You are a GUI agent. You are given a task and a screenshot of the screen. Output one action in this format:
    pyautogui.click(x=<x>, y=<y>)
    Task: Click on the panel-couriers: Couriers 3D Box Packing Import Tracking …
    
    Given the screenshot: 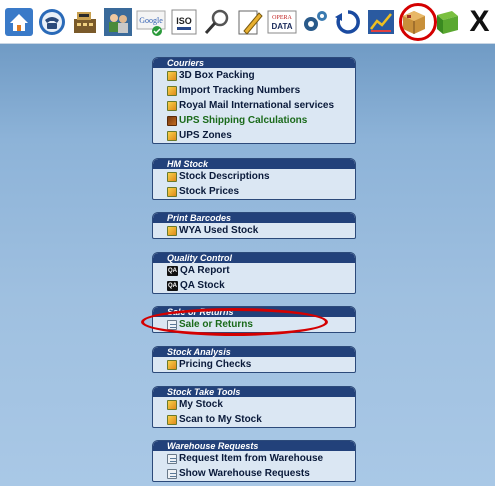 What is the action you would take?
    pyautogui.click(x=254, y=100)
    